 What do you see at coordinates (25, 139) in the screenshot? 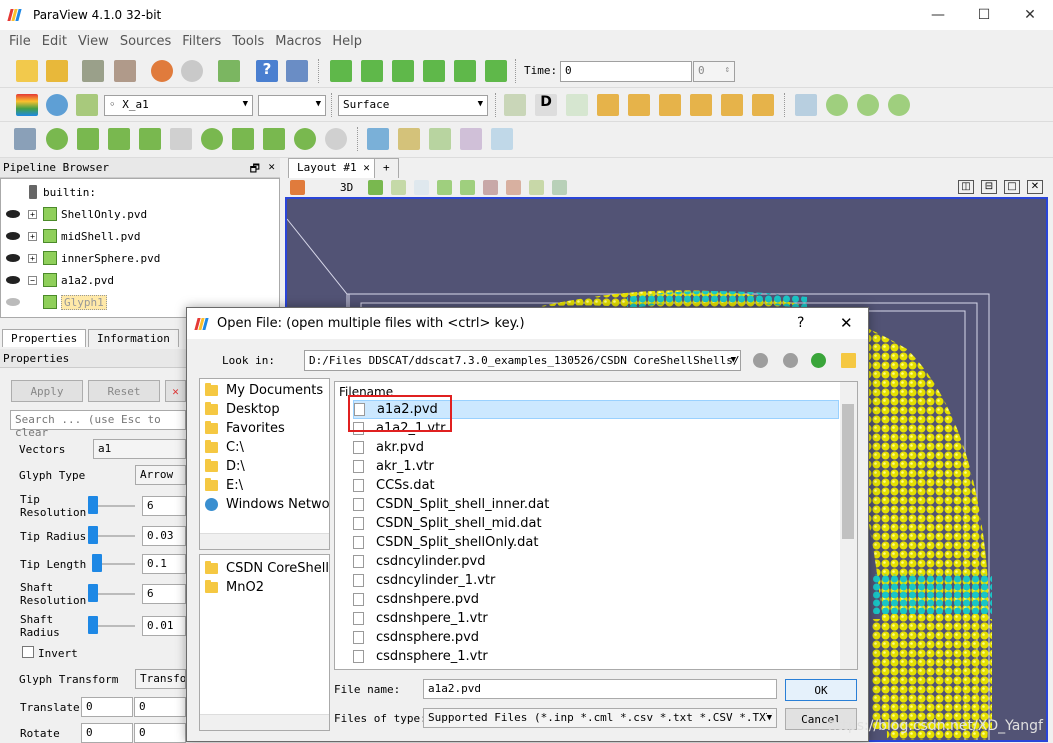
I see `calculator-icon` at bounding box center [25, 139].